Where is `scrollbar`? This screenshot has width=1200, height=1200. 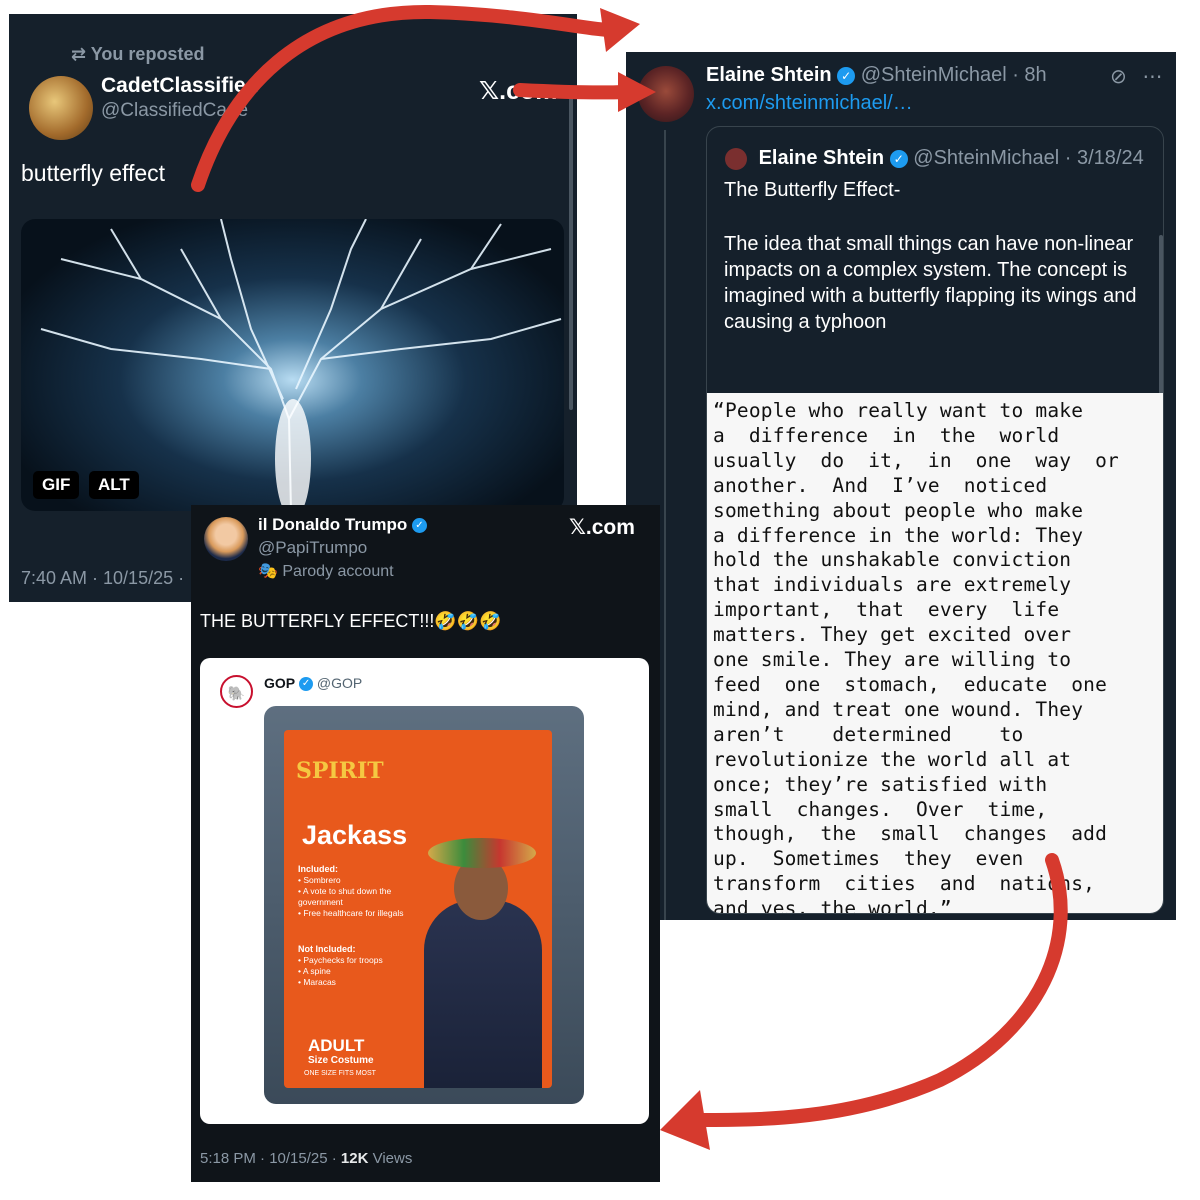
scrollbar is located at coordinates (571, 250).